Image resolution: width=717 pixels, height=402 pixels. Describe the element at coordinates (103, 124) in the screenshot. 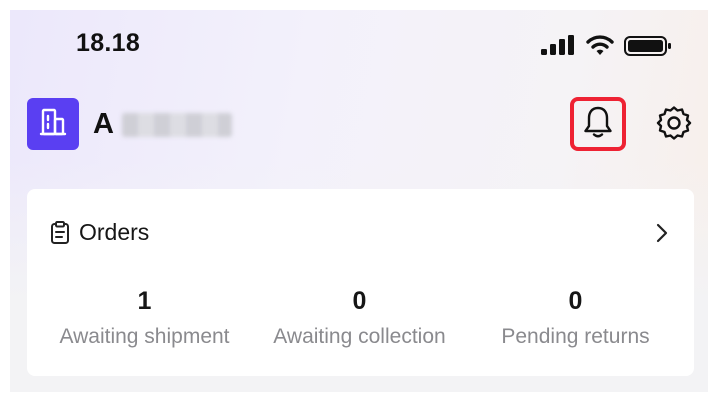

I see `store-name: A` at that location.